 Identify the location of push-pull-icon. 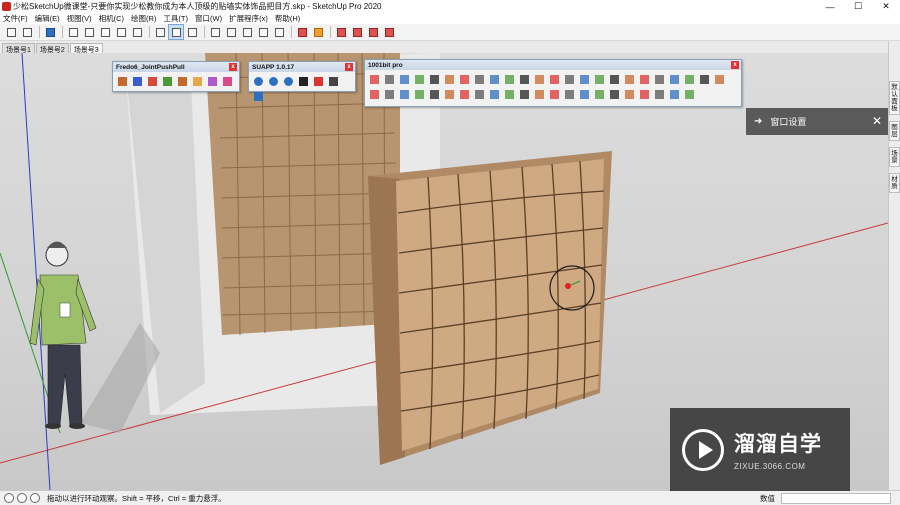
(137, 32).